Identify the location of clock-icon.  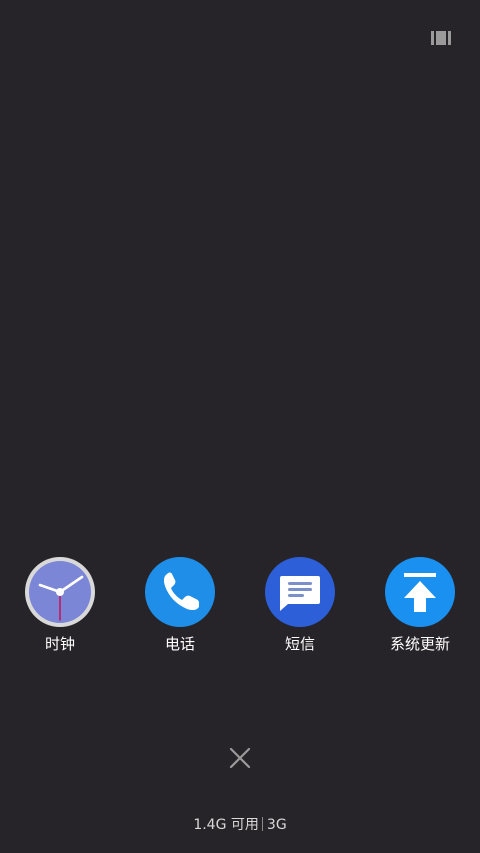
(60, 592).